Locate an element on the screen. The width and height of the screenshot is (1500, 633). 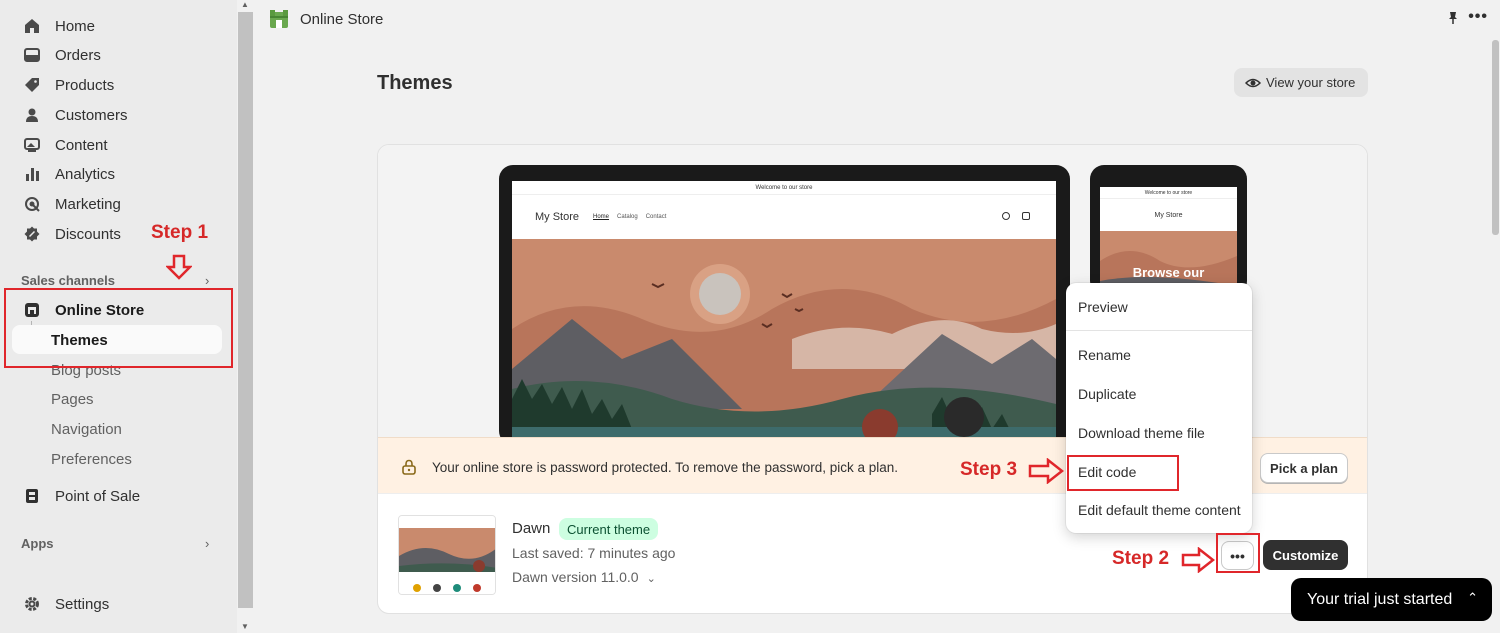
view-store-button: View your store is located at coordinates (1301, 82).